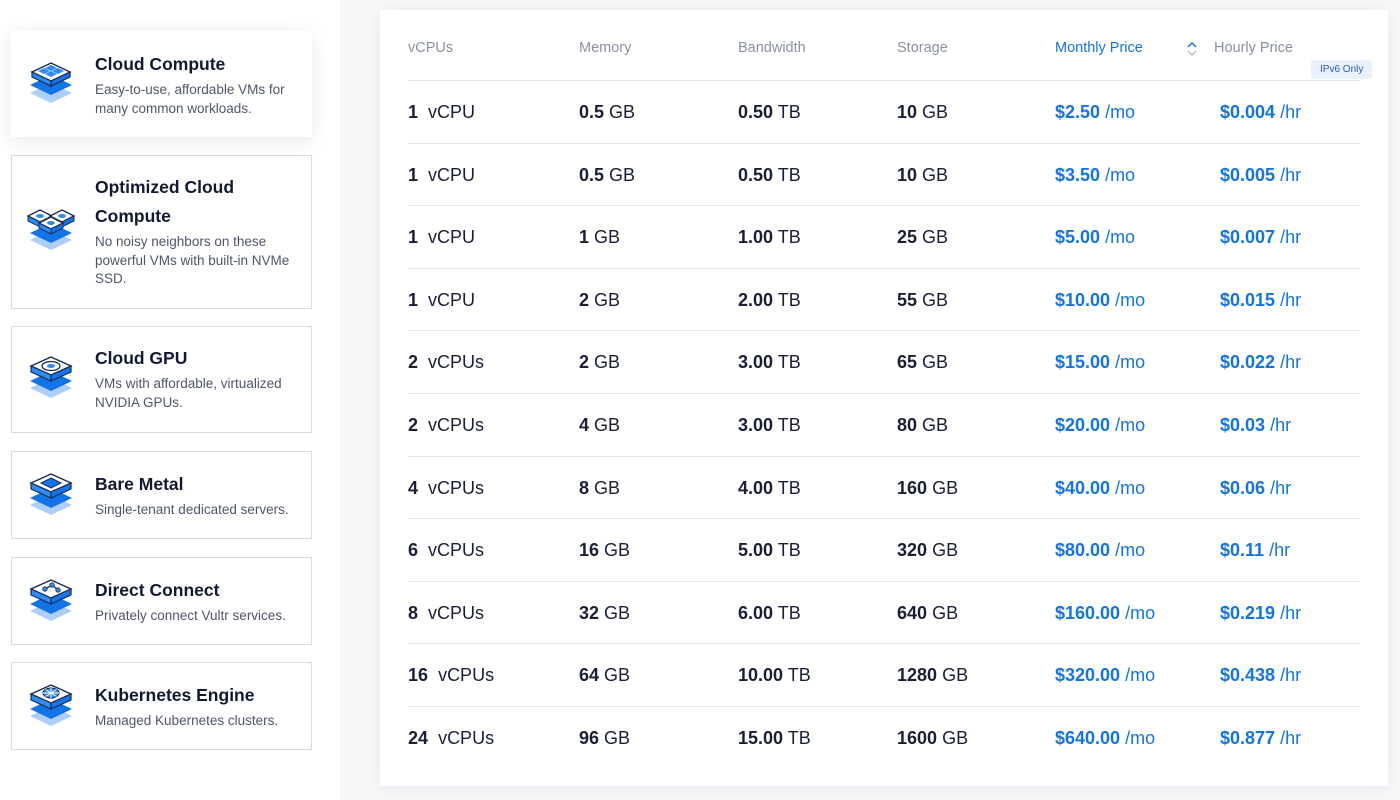 The height and width of the screenshot is (800, 1400). I want to click on monthly-price-cell: $80.00 /mo, so click(1100, 550).